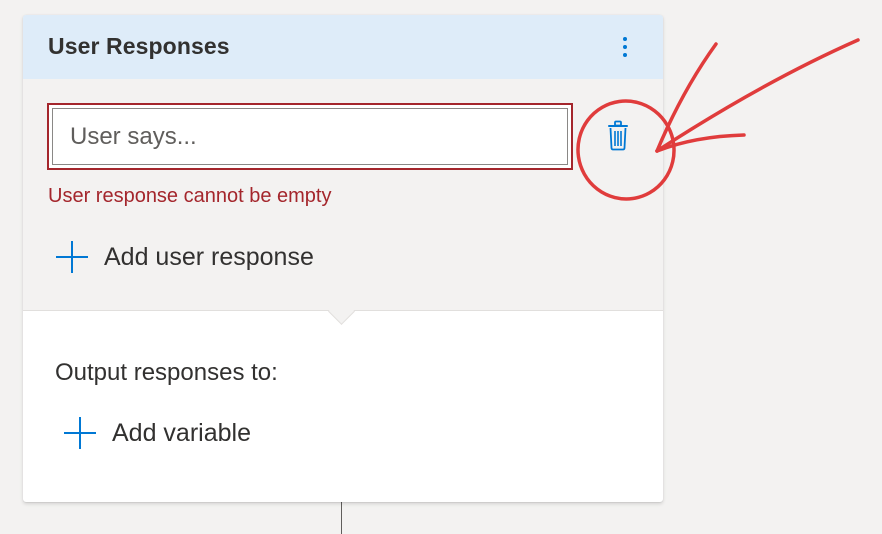 This screenshot has height=534, width=882. Describe the element at coordinates (209, 256) in the screenshot. I see `add-user-response-label: Add user response` at that location.